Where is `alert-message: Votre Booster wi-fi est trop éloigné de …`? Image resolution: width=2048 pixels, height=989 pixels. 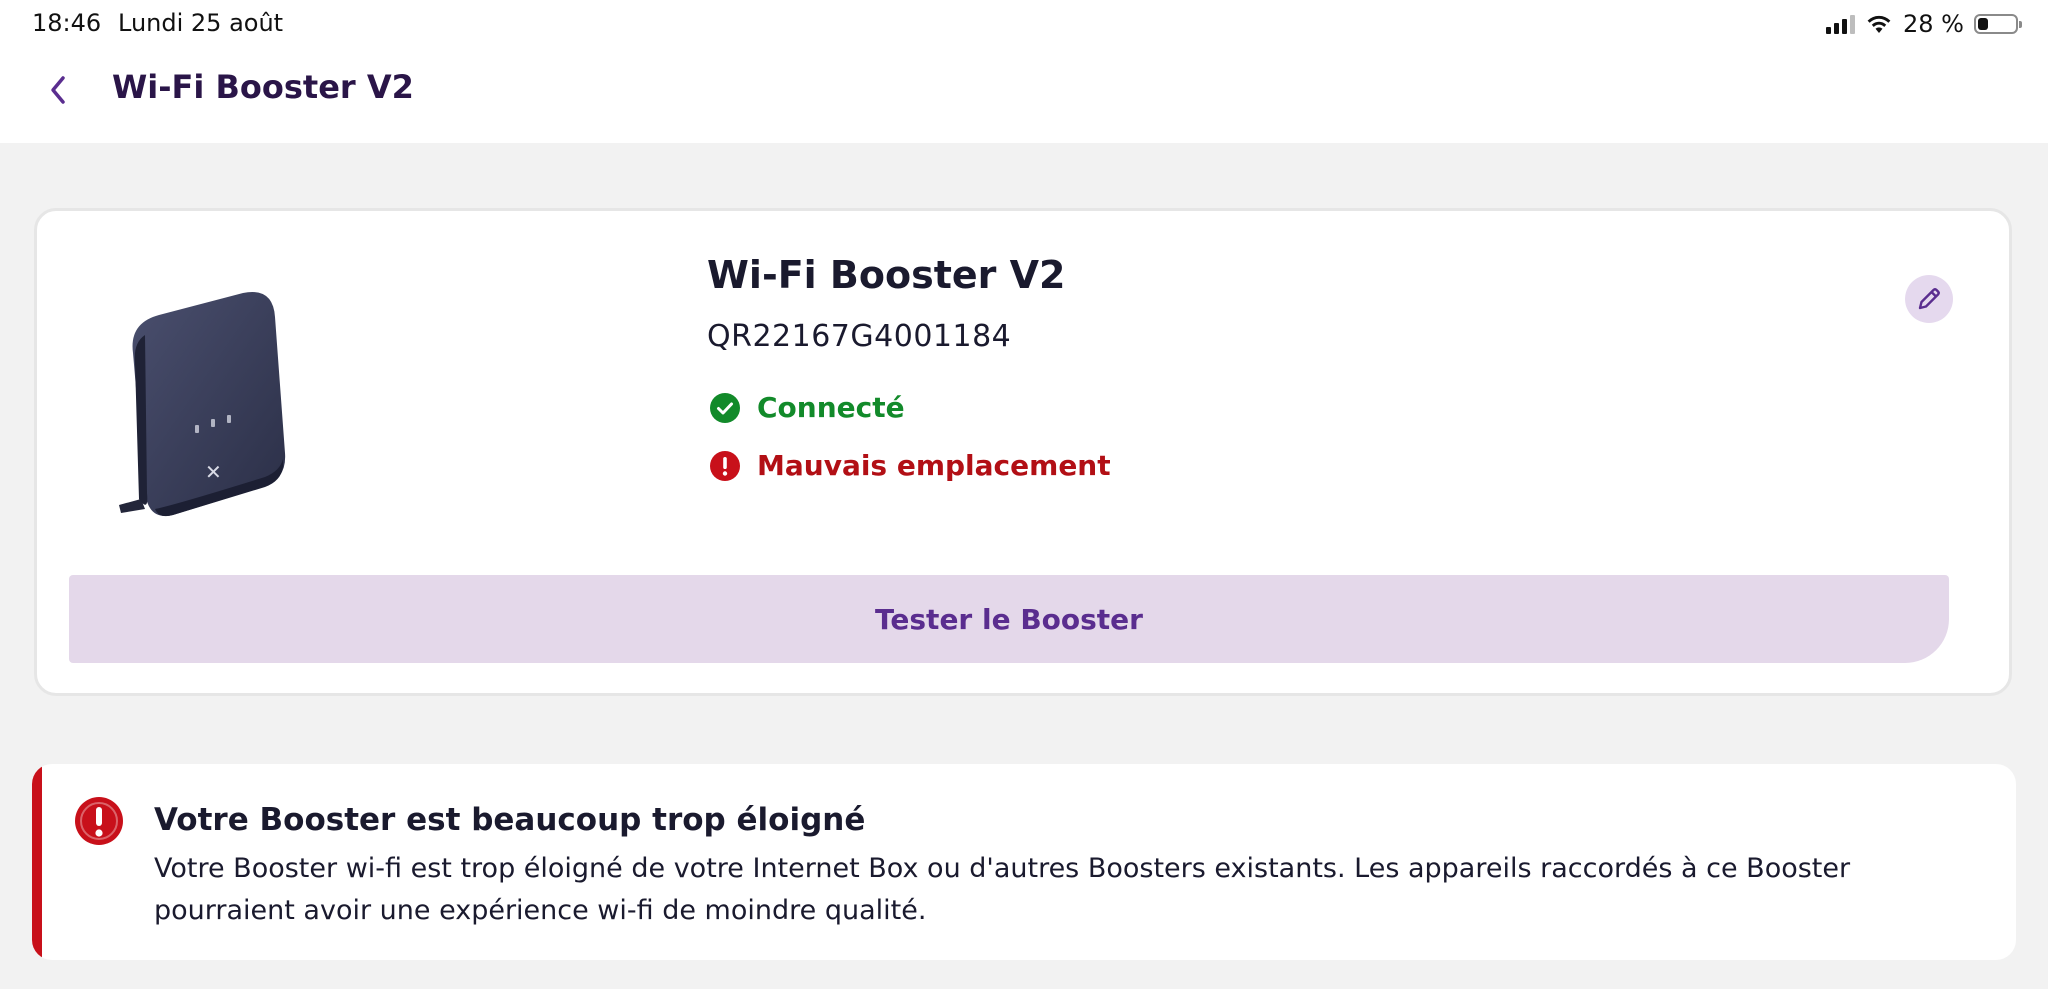 alert-message: Votre Booster wi-fi est trop éloigné de … is located at coordinates (1002, 889).